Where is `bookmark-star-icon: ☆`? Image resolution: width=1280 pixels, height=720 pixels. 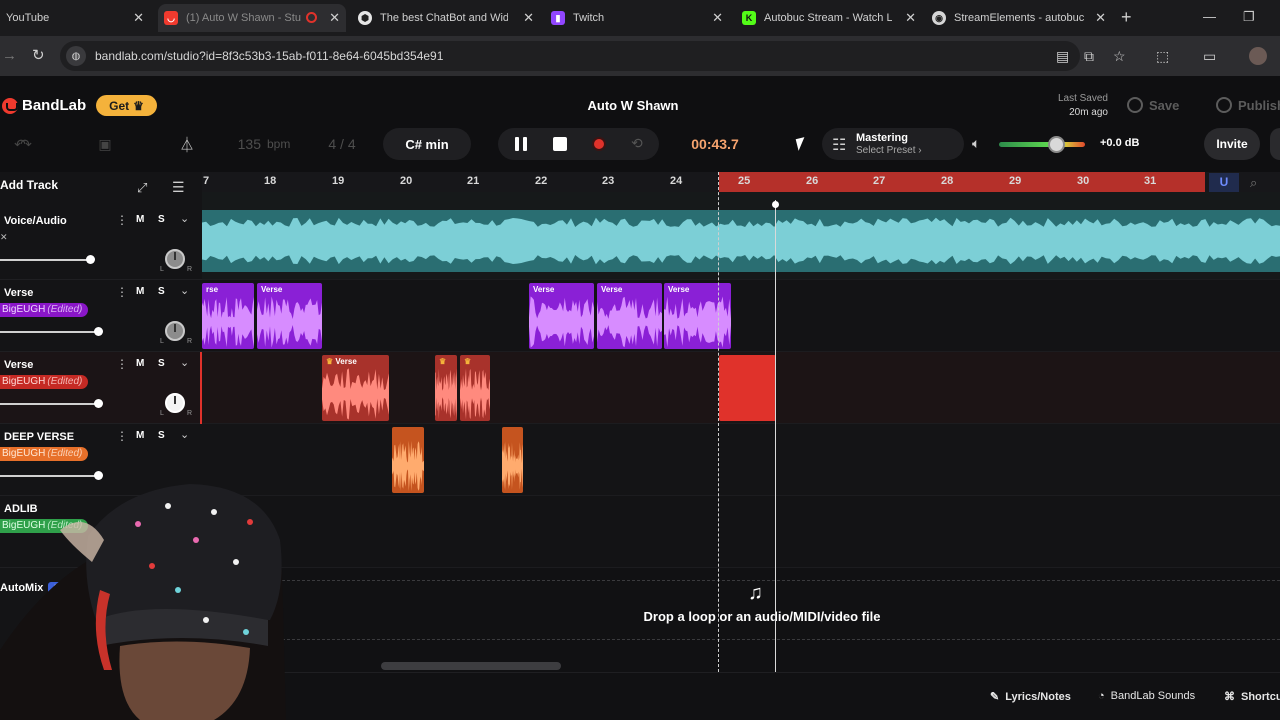 bookmark-star-icon: ☆ is located at coordinates (1119, 56).